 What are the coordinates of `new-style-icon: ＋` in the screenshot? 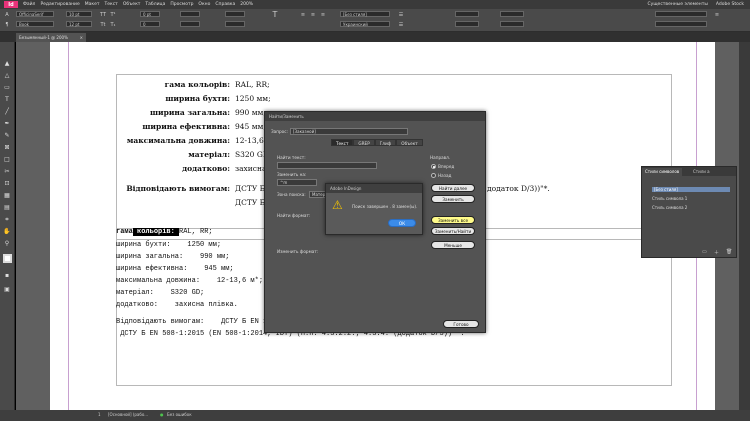 It's located at (716, 252).